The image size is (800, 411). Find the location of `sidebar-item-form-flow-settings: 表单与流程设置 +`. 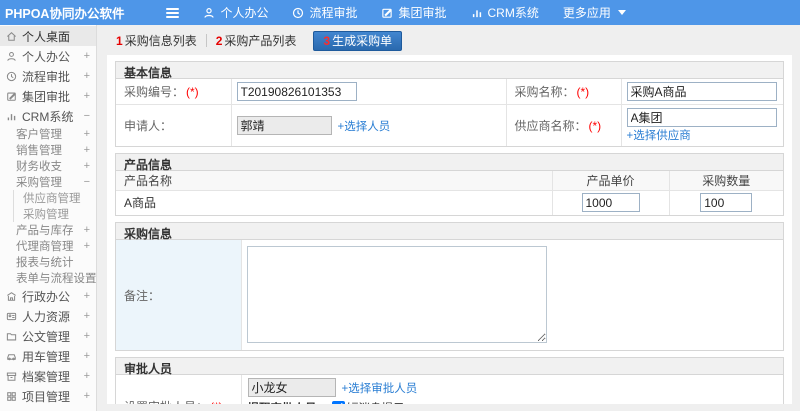

sidebar-item-form-flow-settings: 表单与流程设置 + is located at coordinates (48, 278).